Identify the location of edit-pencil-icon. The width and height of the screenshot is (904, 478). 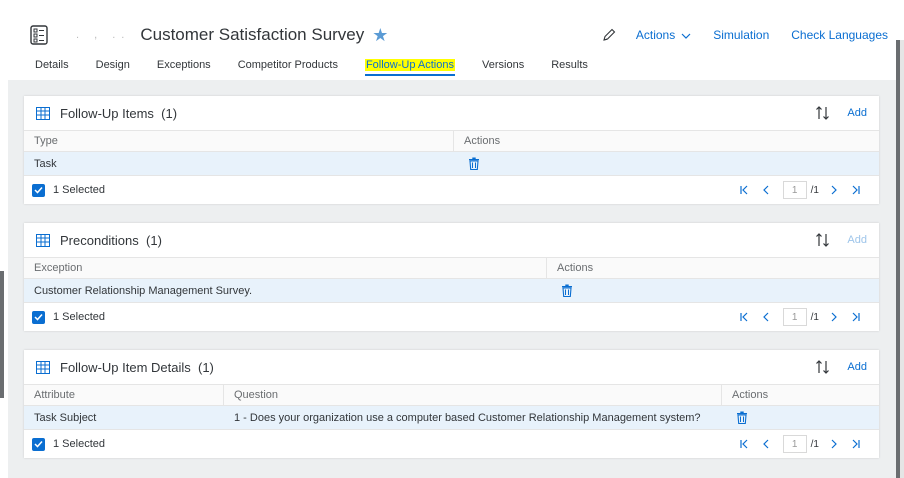
(609, 35).